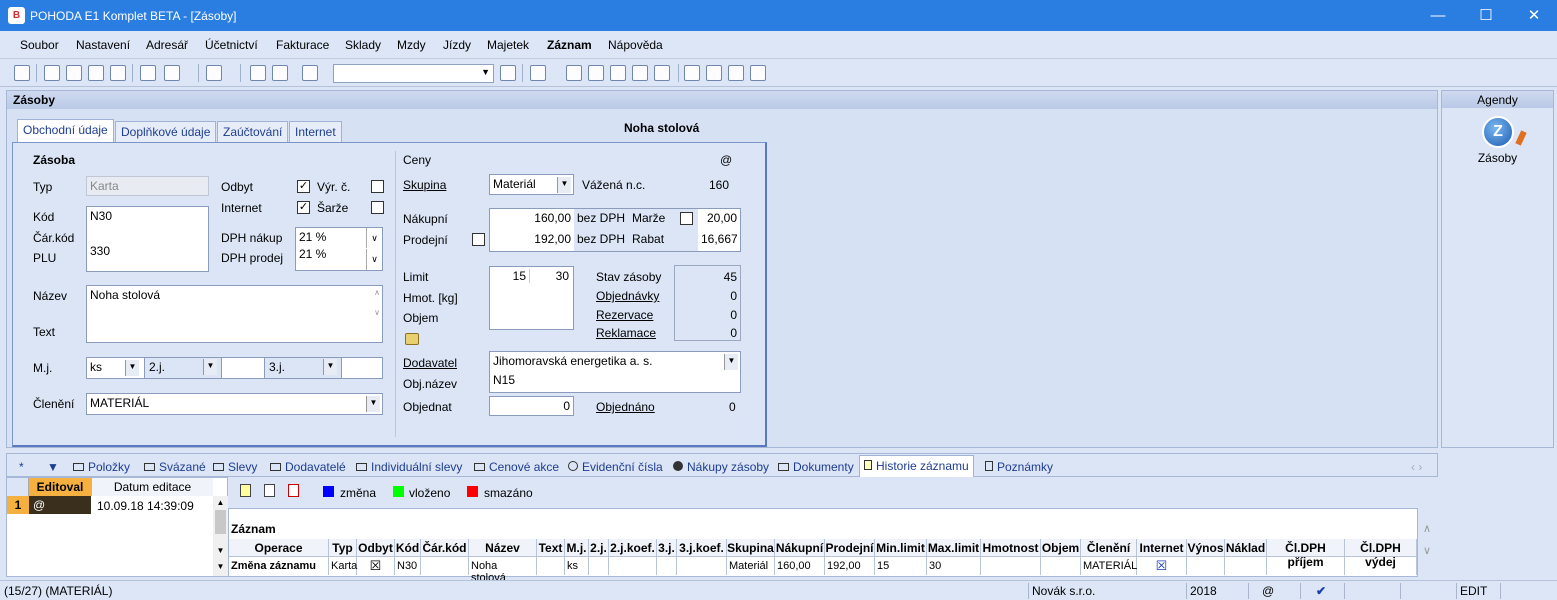  I want to click on tab-doplnkove-udaje: Doplňkové údaje, so click(166, 131).